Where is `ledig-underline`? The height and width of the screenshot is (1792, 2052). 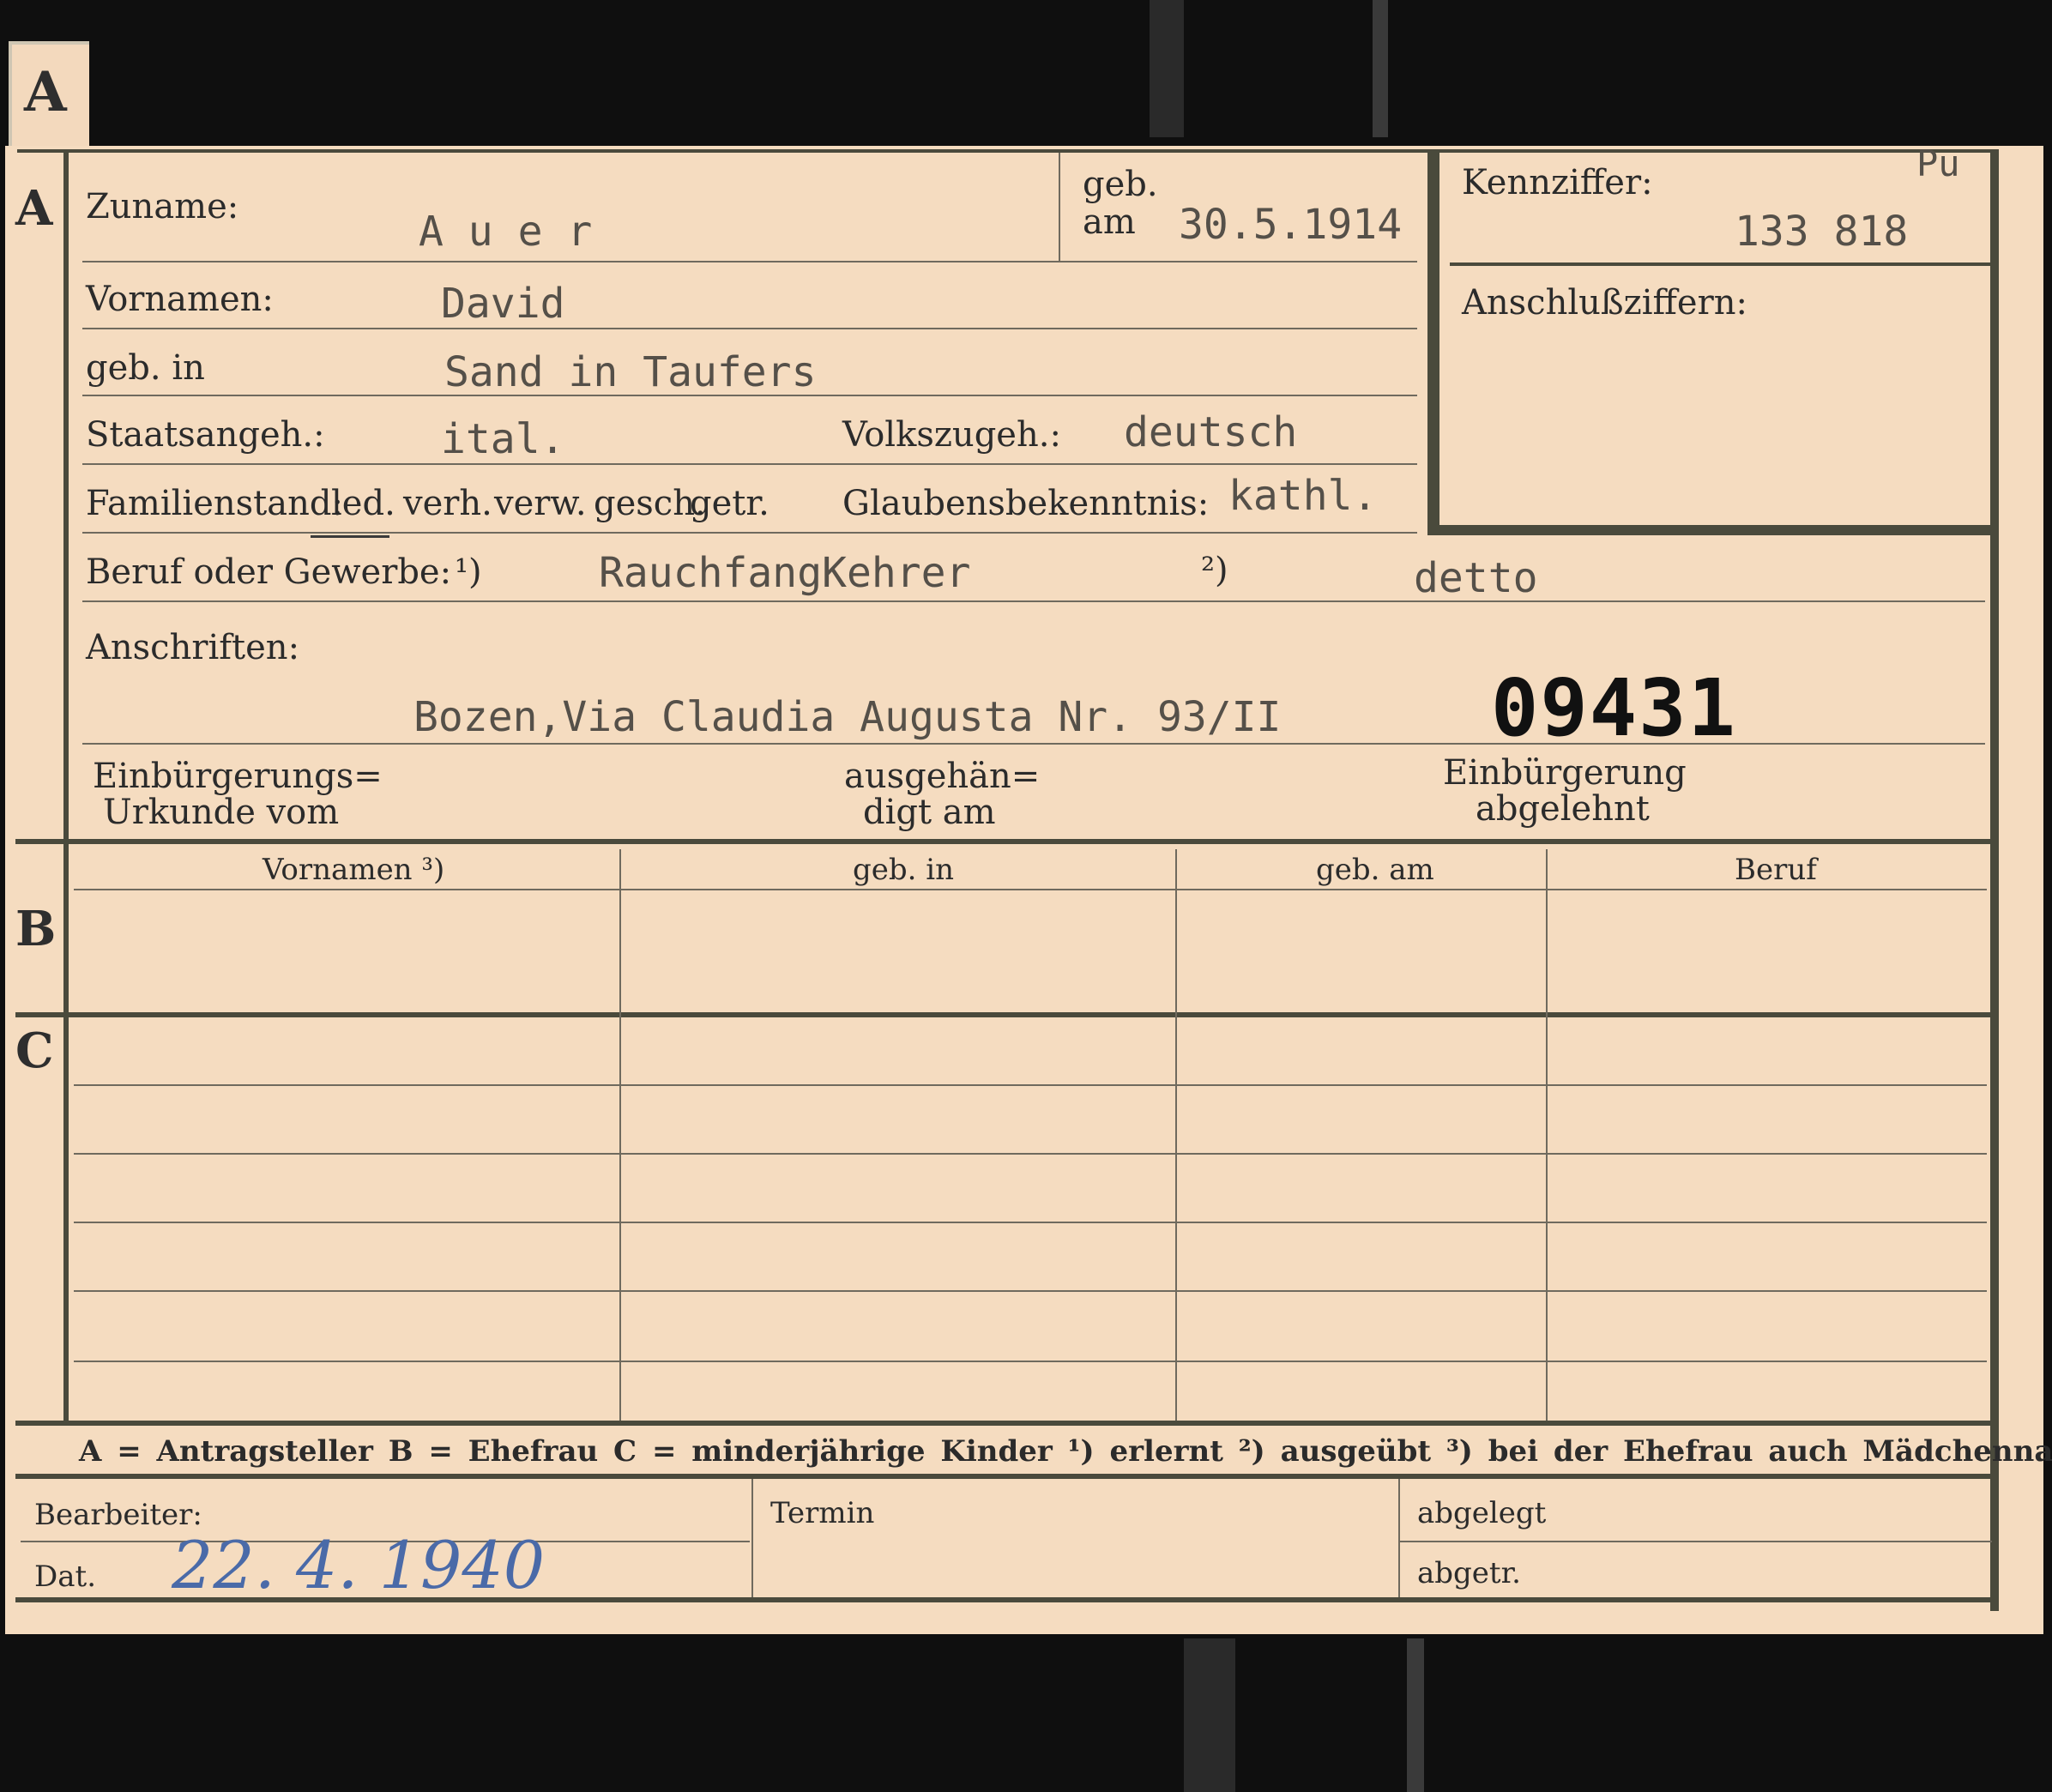
ledig-underline is located at coordinates (350, 536).